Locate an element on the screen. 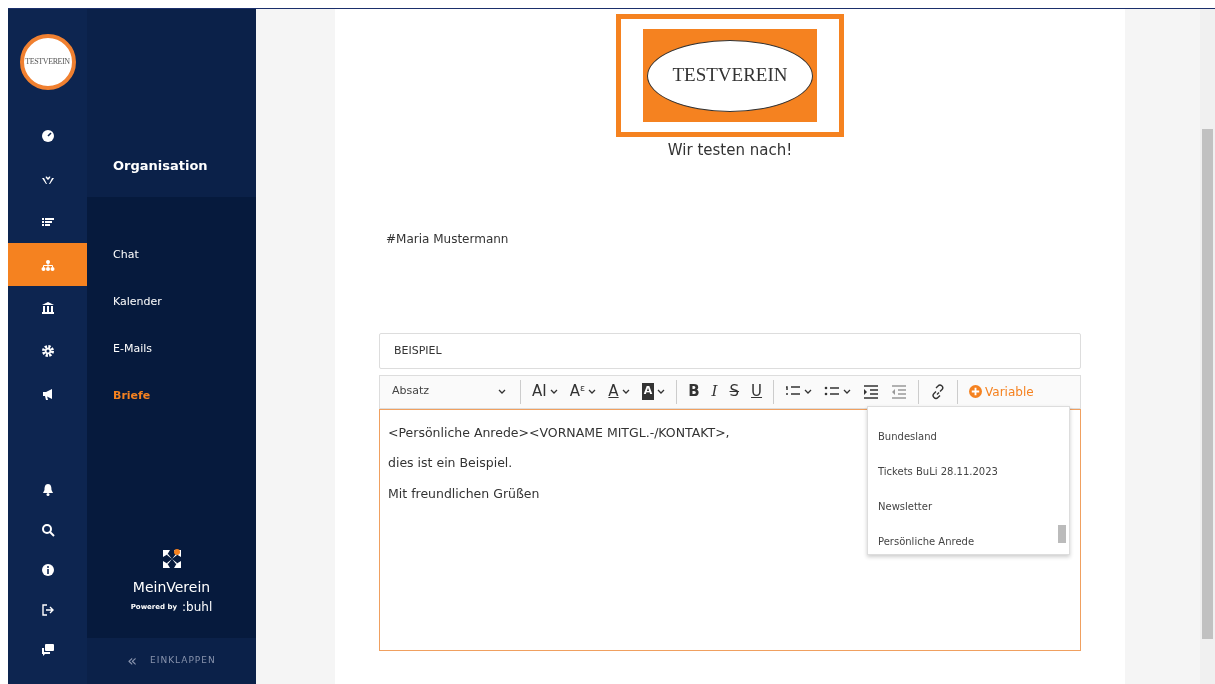 Image resolution: width=1215 pixels, height=684 pixels. dropdown-item: Persönliche Anrede is located at coordinates (926, 541).